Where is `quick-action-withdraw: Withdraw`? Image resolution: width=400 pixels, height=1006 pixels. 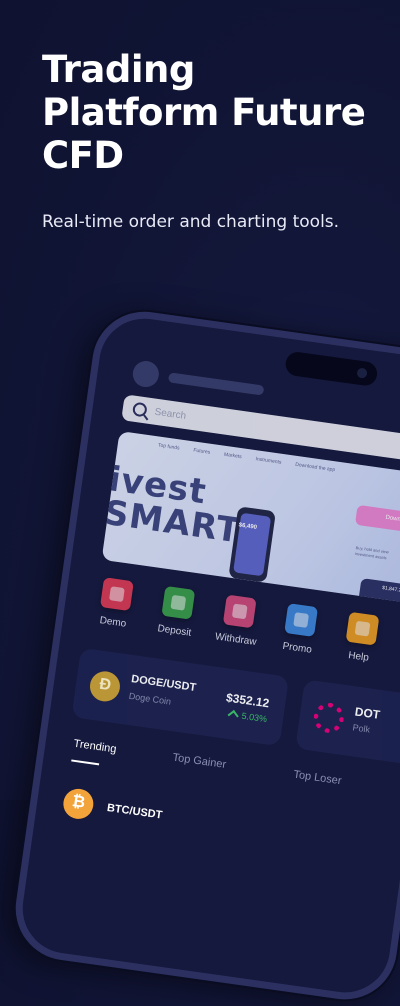 quick-action-withdraw: Withdraw is located at coordinates (238, 620).